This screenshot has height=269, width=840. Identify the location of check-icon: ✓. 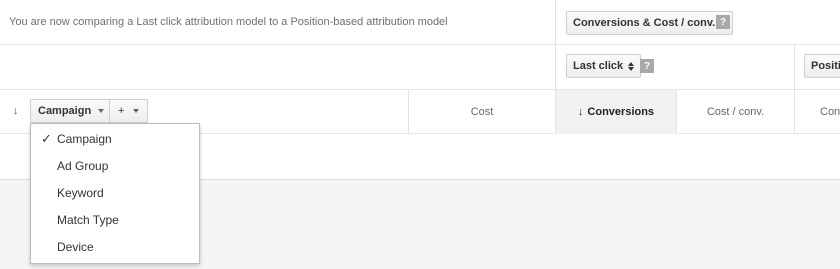
(46, 138).